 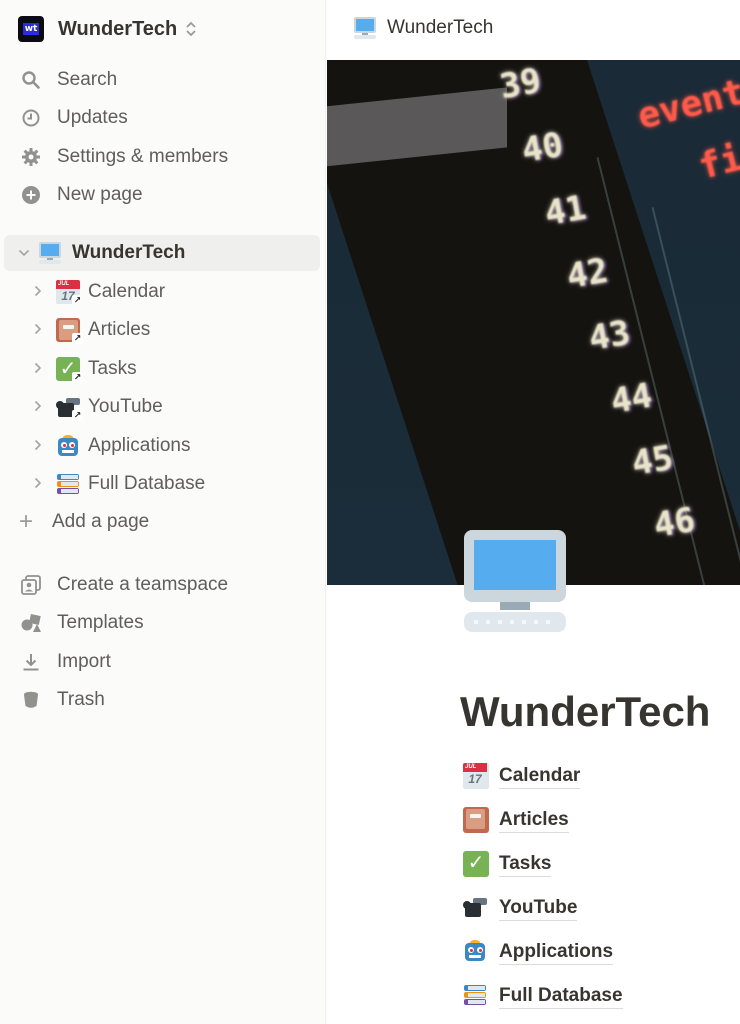 What do you see at coordinates (143, 156) in the screenshot?
I see `sidebar-settings-label: Settings & members` at bounding box center [143, 156].